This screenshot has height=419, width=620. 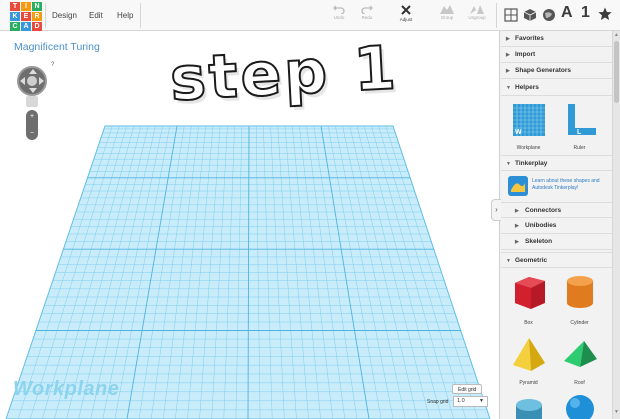 What do you see at coordinates (37, 6) in the screenshot?
I see `logo-tile: N` at bounding box center [37, 6].